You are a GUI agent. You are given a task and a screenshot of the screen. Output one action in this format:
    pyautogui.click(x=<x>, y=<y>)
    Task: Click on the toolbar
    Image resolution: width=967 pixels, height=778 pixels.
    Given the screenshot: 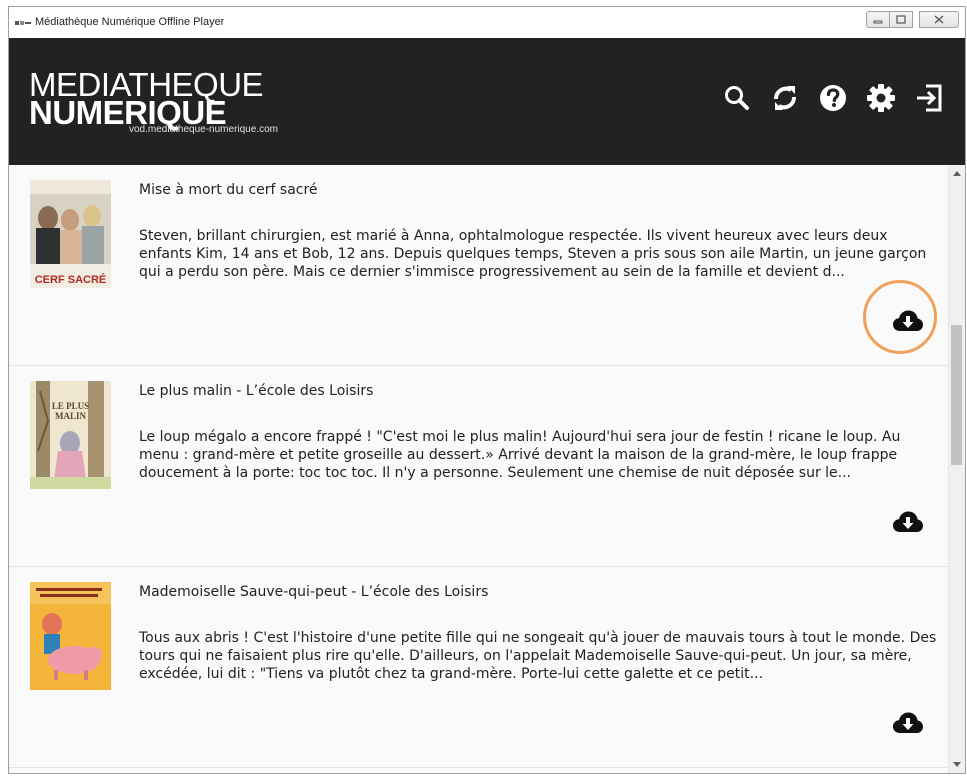 What is the action you would take?
    pyautogui.click(x=833, y=98)
    